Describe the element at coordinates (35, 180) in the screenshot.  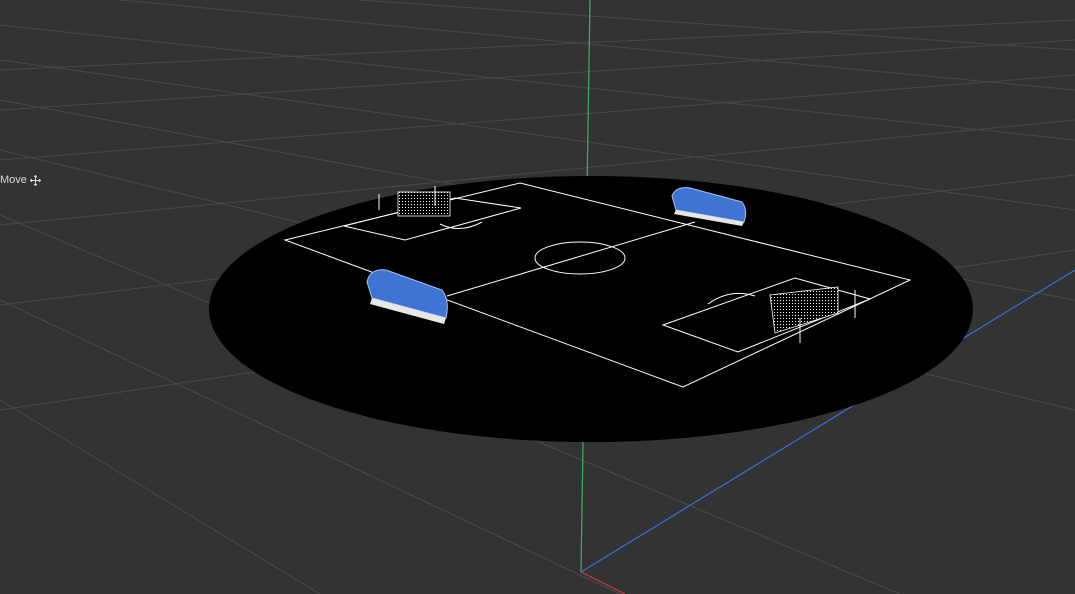
I see `move-arrows-icon` at that location.